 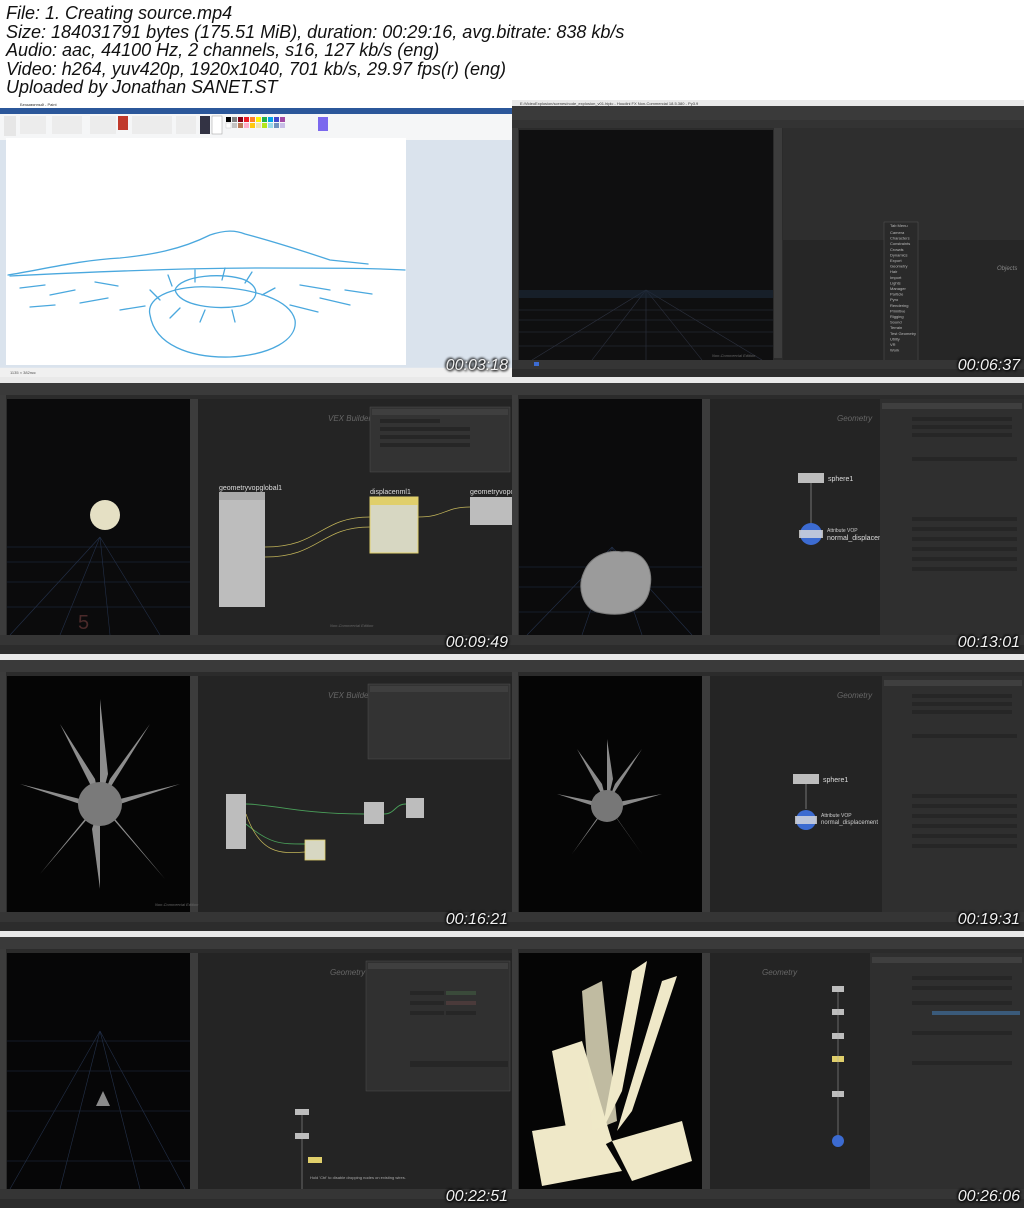 I want to click on file-name-line: File: 1. Creating source.mp4, so click(x=119, y=13).